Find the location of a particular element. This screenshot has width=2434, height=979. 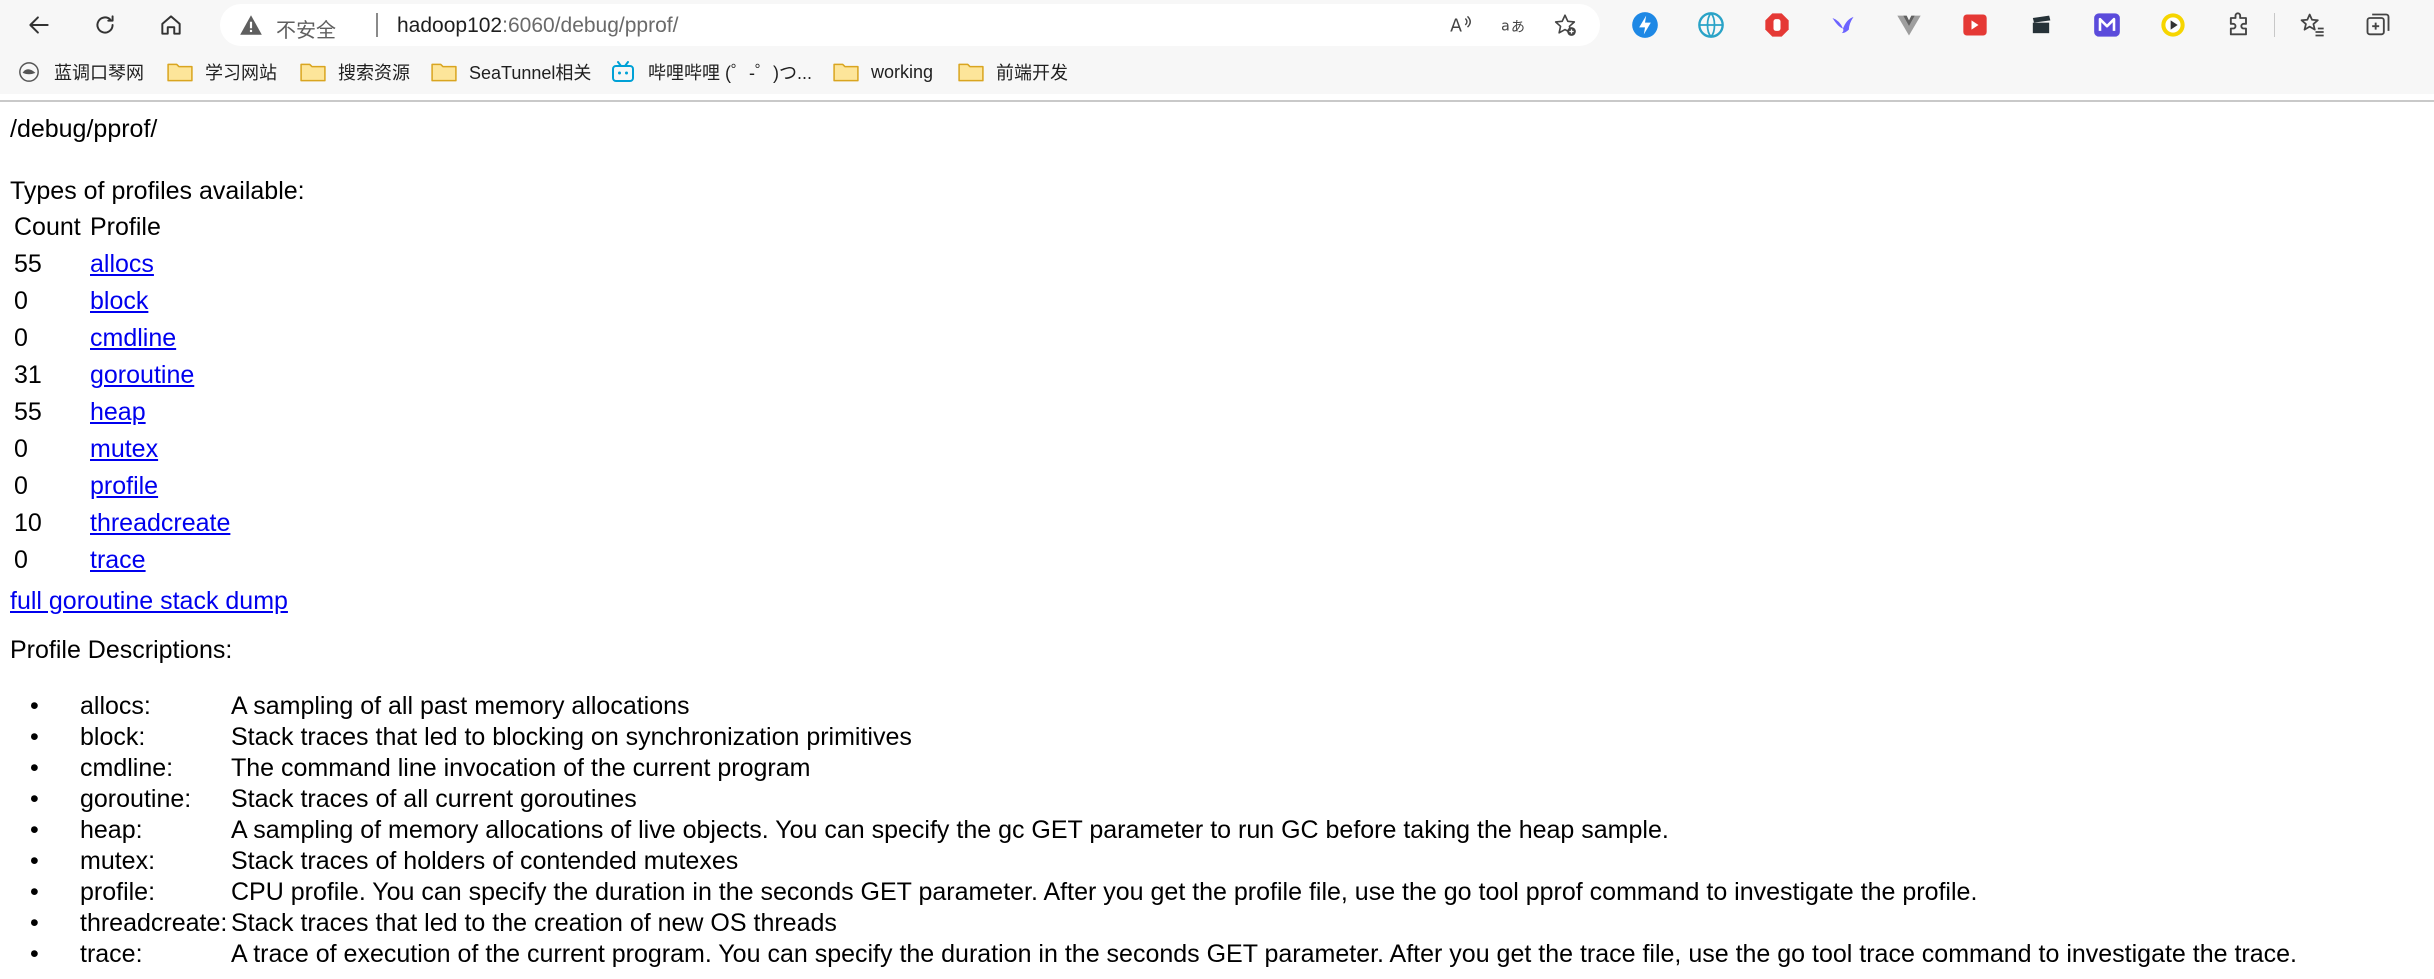

profile-name: trace: is located at coordinates (111, 954).